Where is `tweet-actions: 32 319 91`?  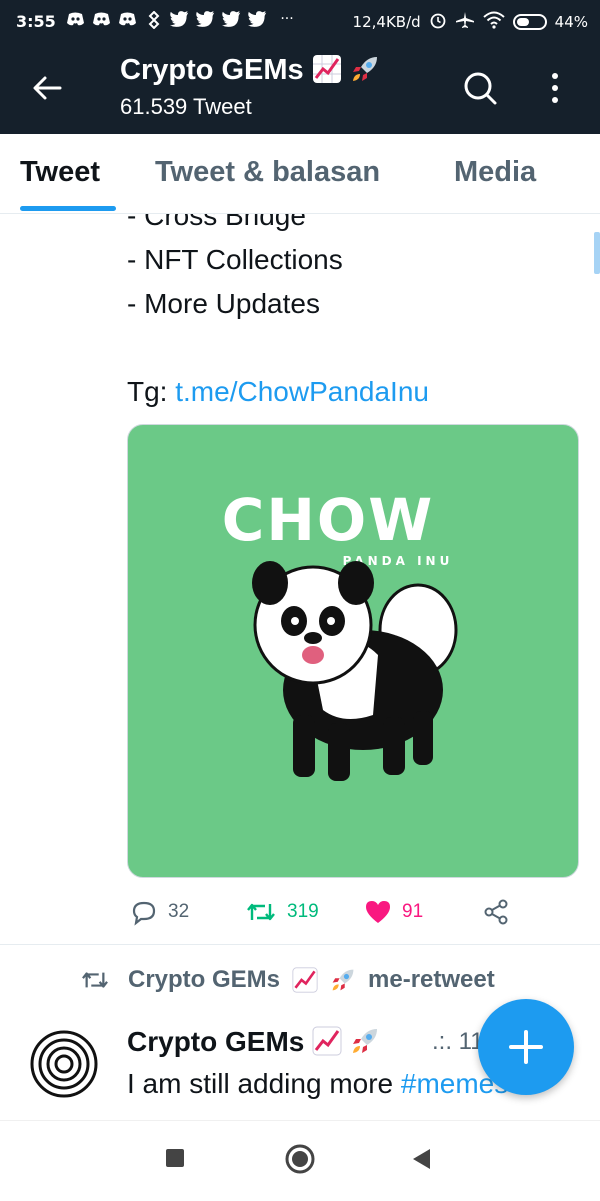 tweet-actions: 32 319 91 is located at coordinates (300, 912).